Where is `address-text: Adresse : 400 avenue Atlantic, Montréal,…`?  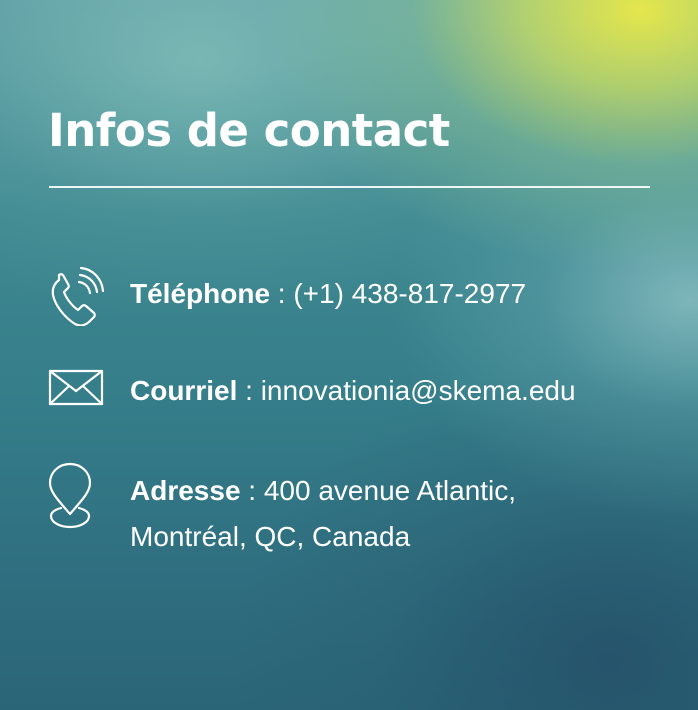
address-text: Adresse : 400 avenue Atlantic, Montréal,… is located at coordinates (323, 514).